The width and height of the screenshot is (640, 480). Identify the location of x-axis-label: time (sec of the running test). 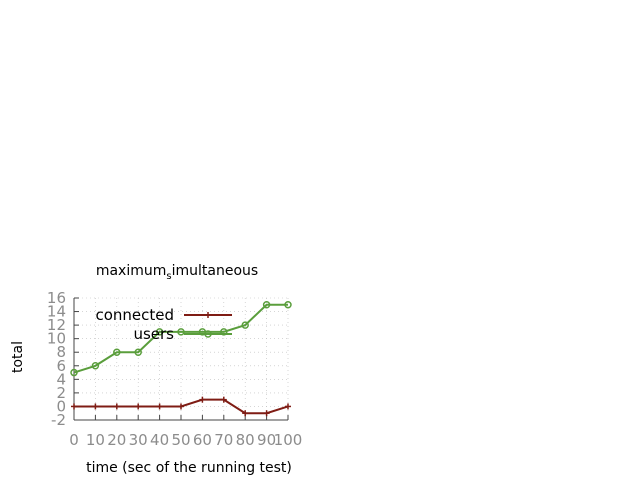
(189, 468).